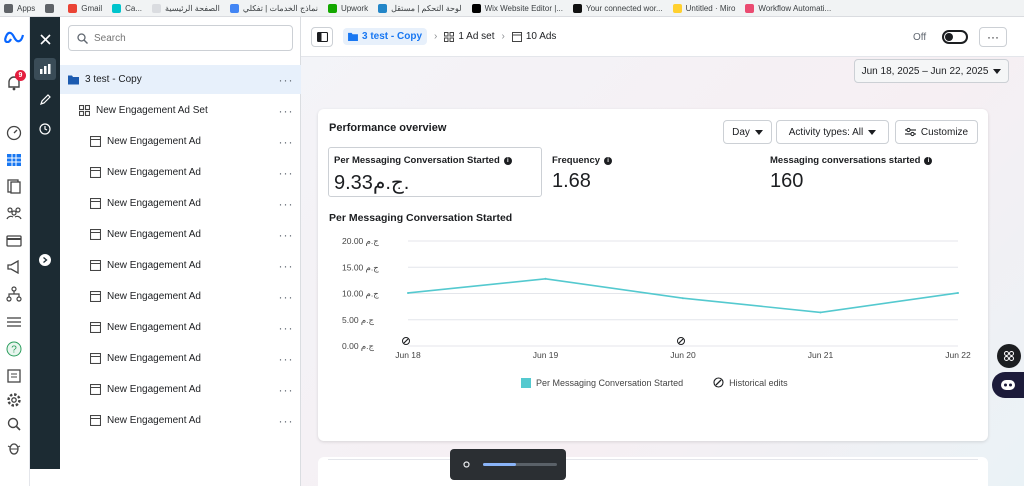 The image size is (1024, 486). What do you see at coordinates (1009, 356) in the screenshot?
I see `assistant-icon` at bounding box center [1009, 356].